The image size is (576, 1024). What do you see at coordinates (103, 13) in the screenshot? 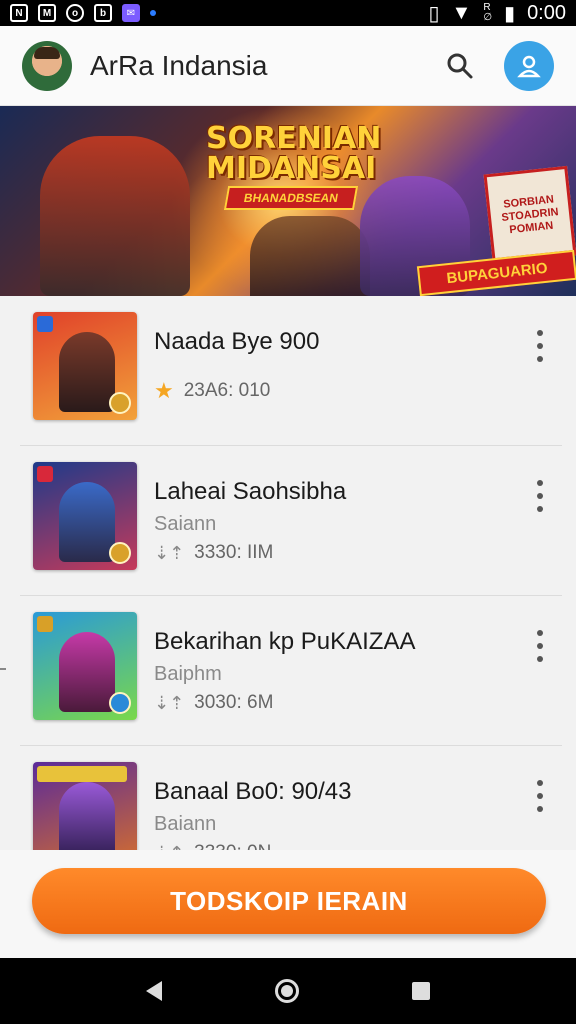
I see `app-icon: b` at bounding box center [103, 13].